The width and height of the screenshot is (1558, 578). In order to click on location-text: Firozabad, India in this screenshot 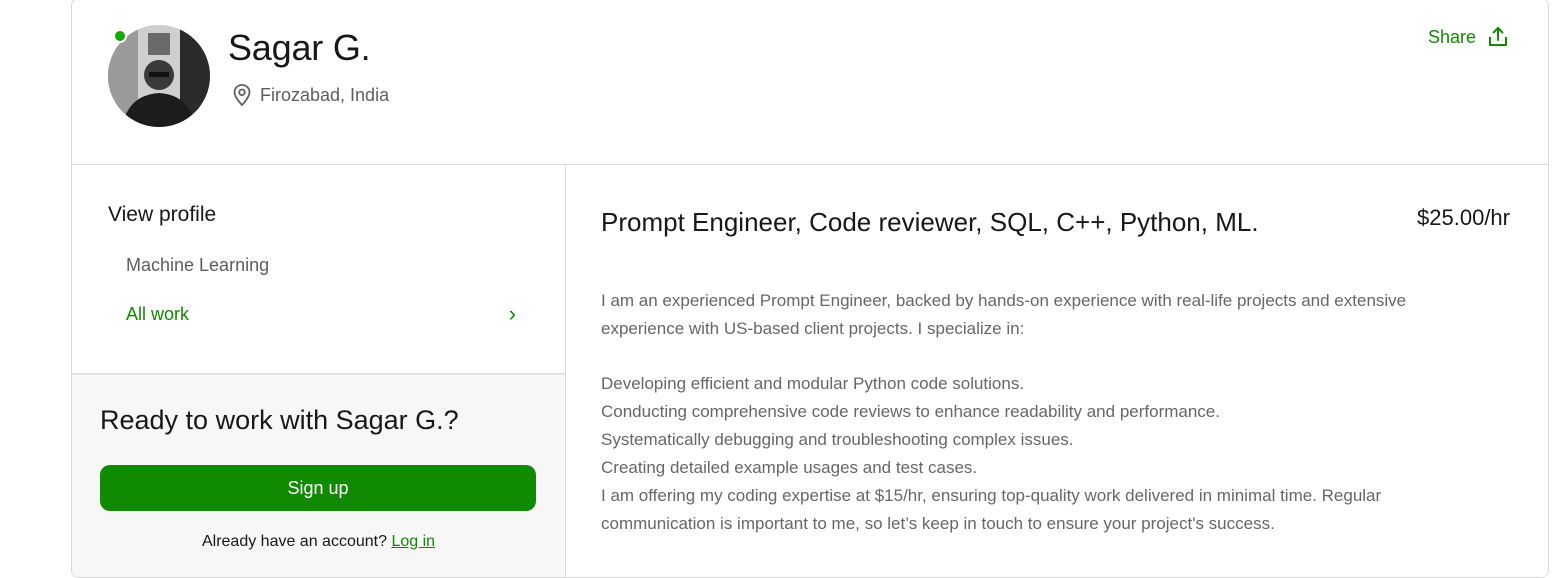, I will do `click(325, 94)`.